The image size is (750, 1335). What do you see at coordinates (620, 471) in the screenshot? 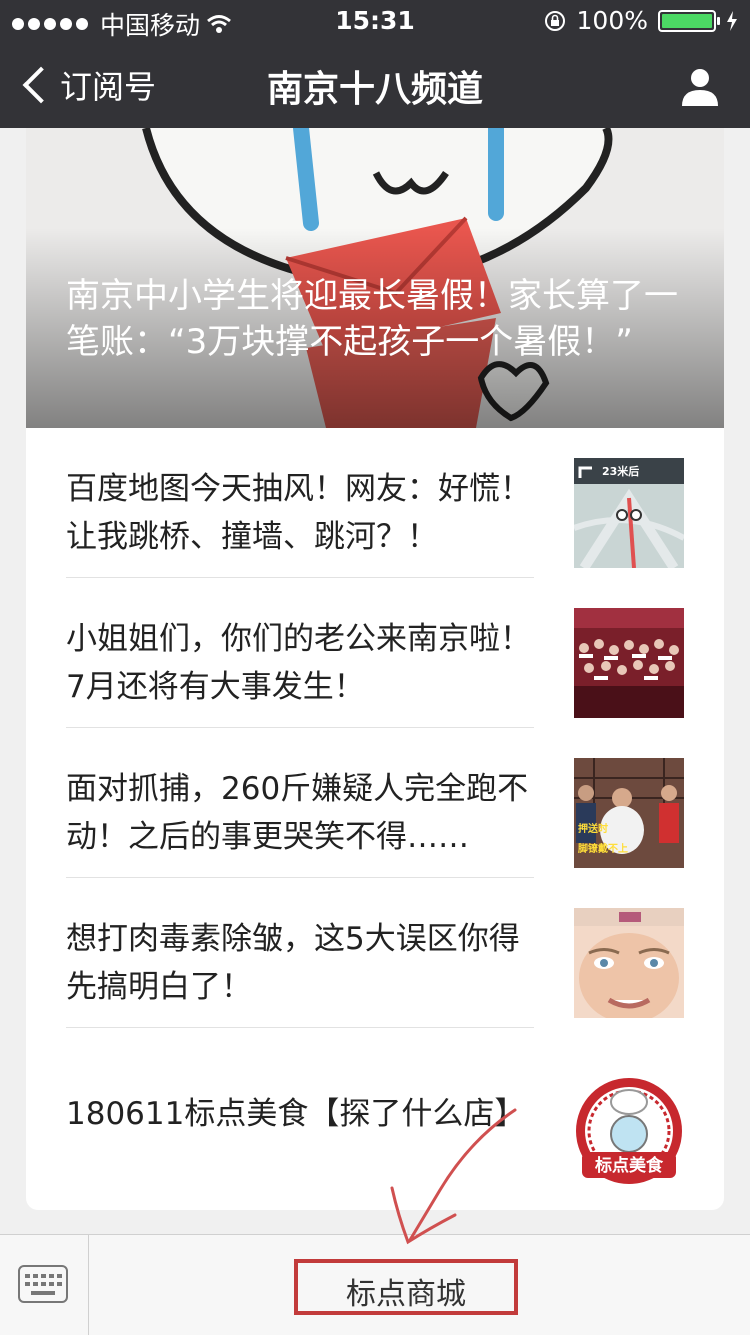
I see `map-distance-text: 23米后` at bounding box center [620, 471].